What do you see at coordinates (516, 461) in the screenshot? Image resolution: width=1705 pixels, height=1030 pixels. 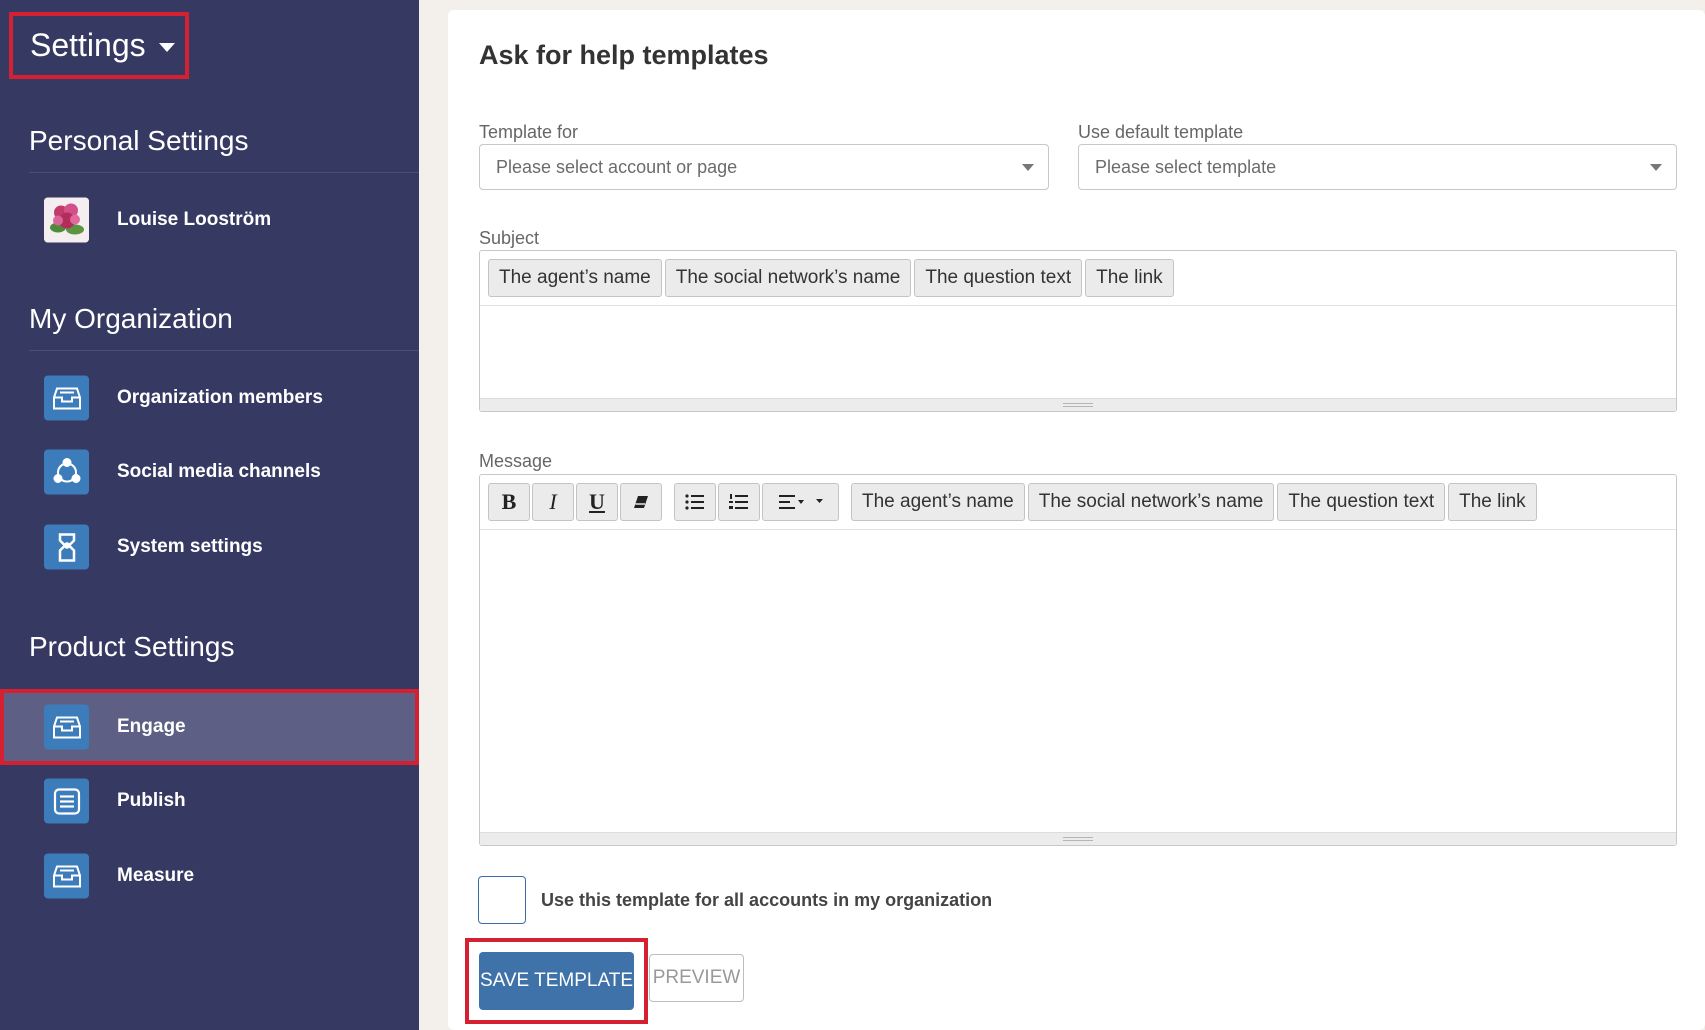 I see `message-label: Message` at bounding box center [516, 461].